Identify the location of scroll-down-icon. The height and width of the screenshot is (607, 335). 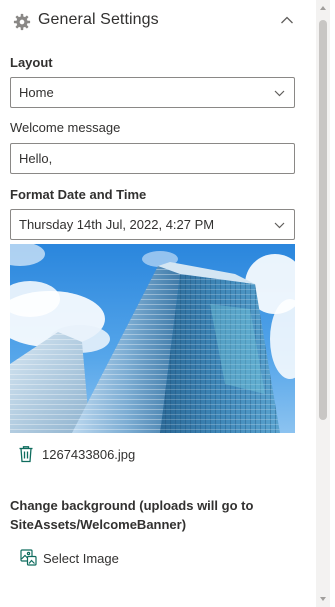
(323, 599).